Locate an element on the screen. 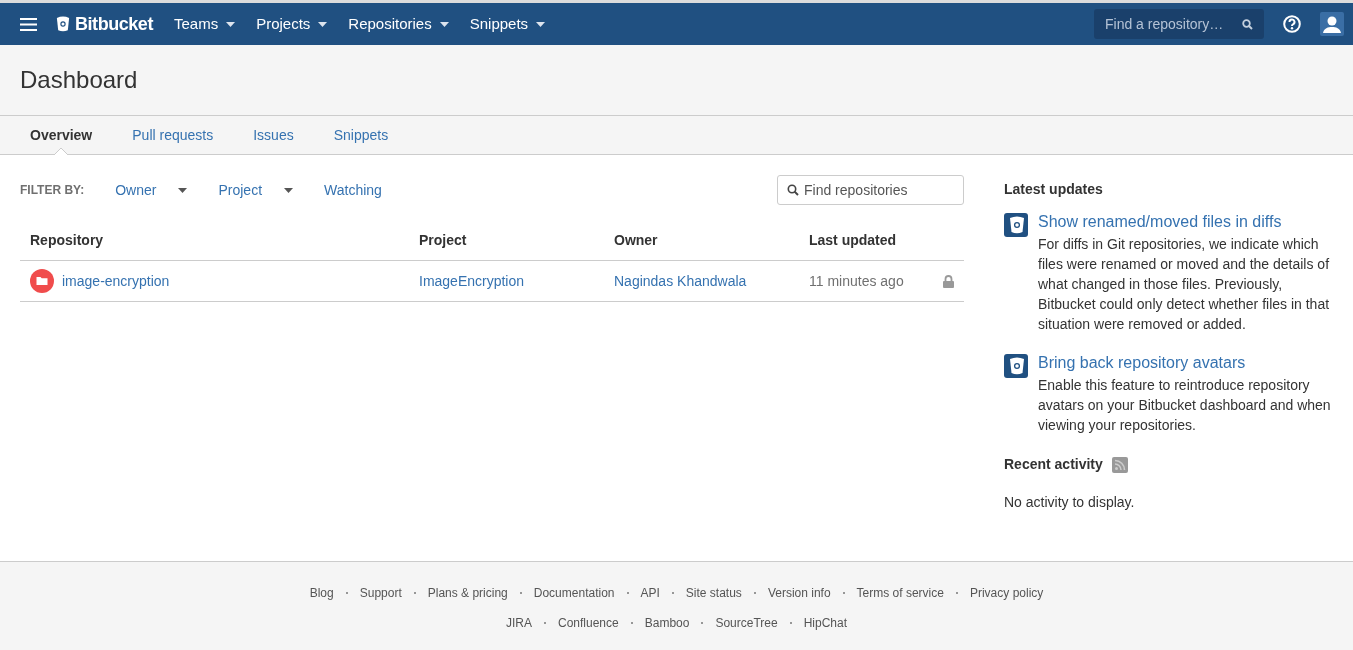 This screenshot has height=650, width=1353. folder-icon is located at coordinates (42, 281).